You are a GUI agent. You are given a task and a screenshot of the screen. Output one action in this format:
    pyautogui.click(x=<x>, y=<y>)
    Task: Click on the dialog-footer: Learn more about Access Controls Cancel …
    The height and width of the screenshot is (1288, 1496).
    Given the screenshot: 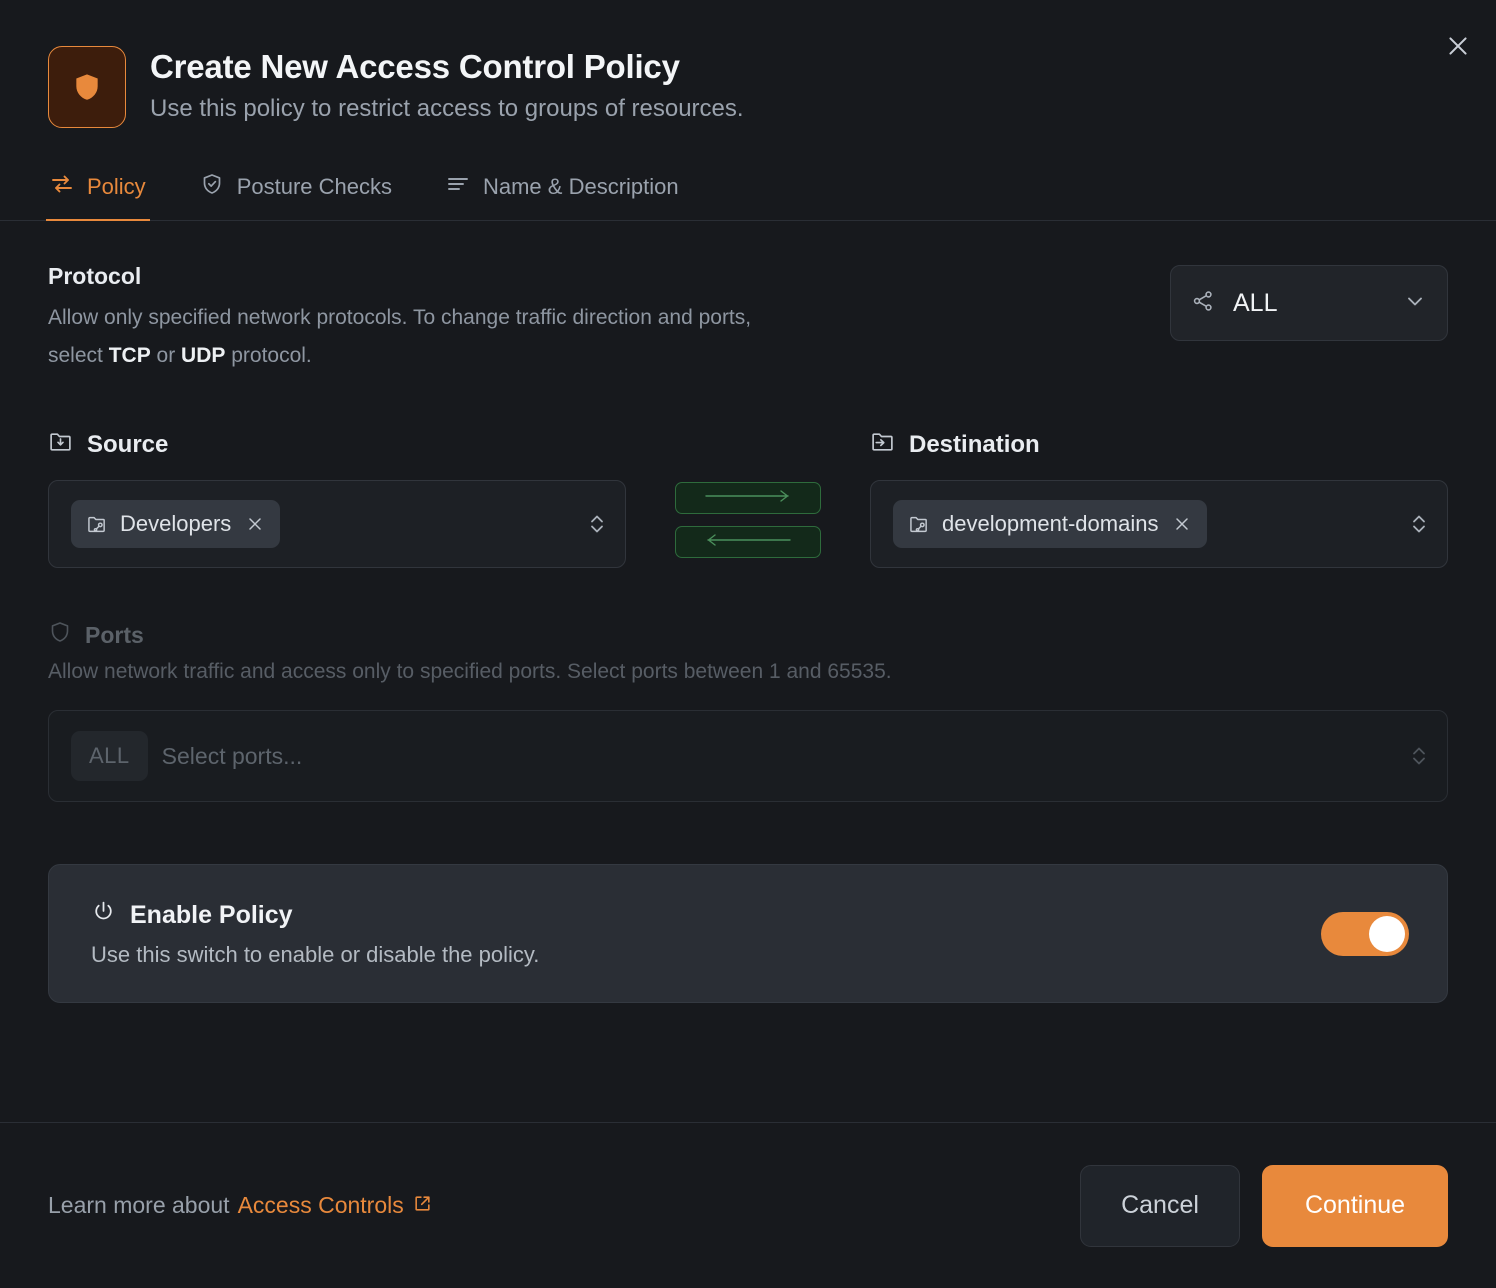 What is the action you would take?
    pyautogui.click(x=748, y=1205)
    